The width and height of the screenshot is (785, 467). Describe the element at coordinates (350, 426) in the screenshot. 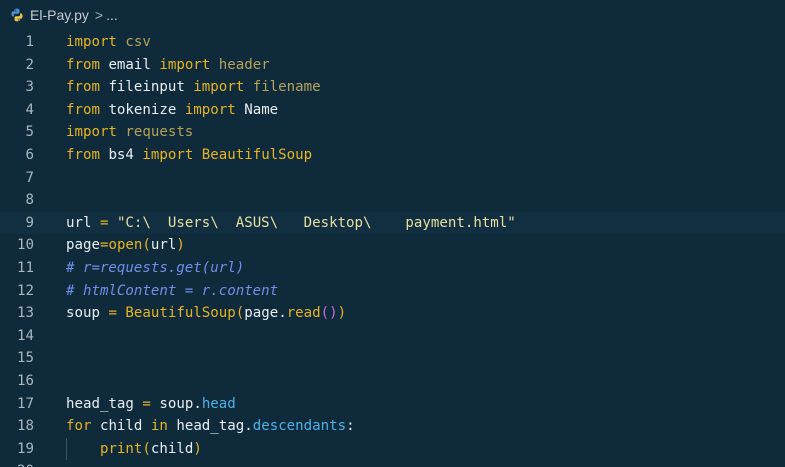

I see `code-token: :` at that location.